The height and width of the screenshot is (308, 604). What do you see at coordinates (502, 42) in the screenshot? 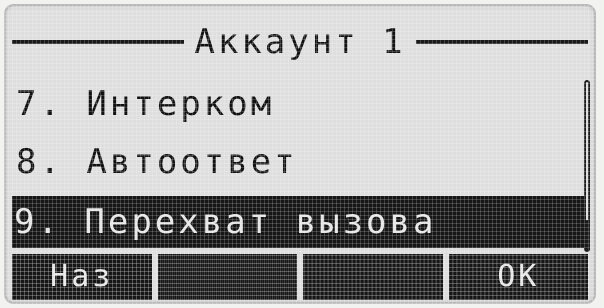
I see `title-rule-right` at bounding box center [502, 42].